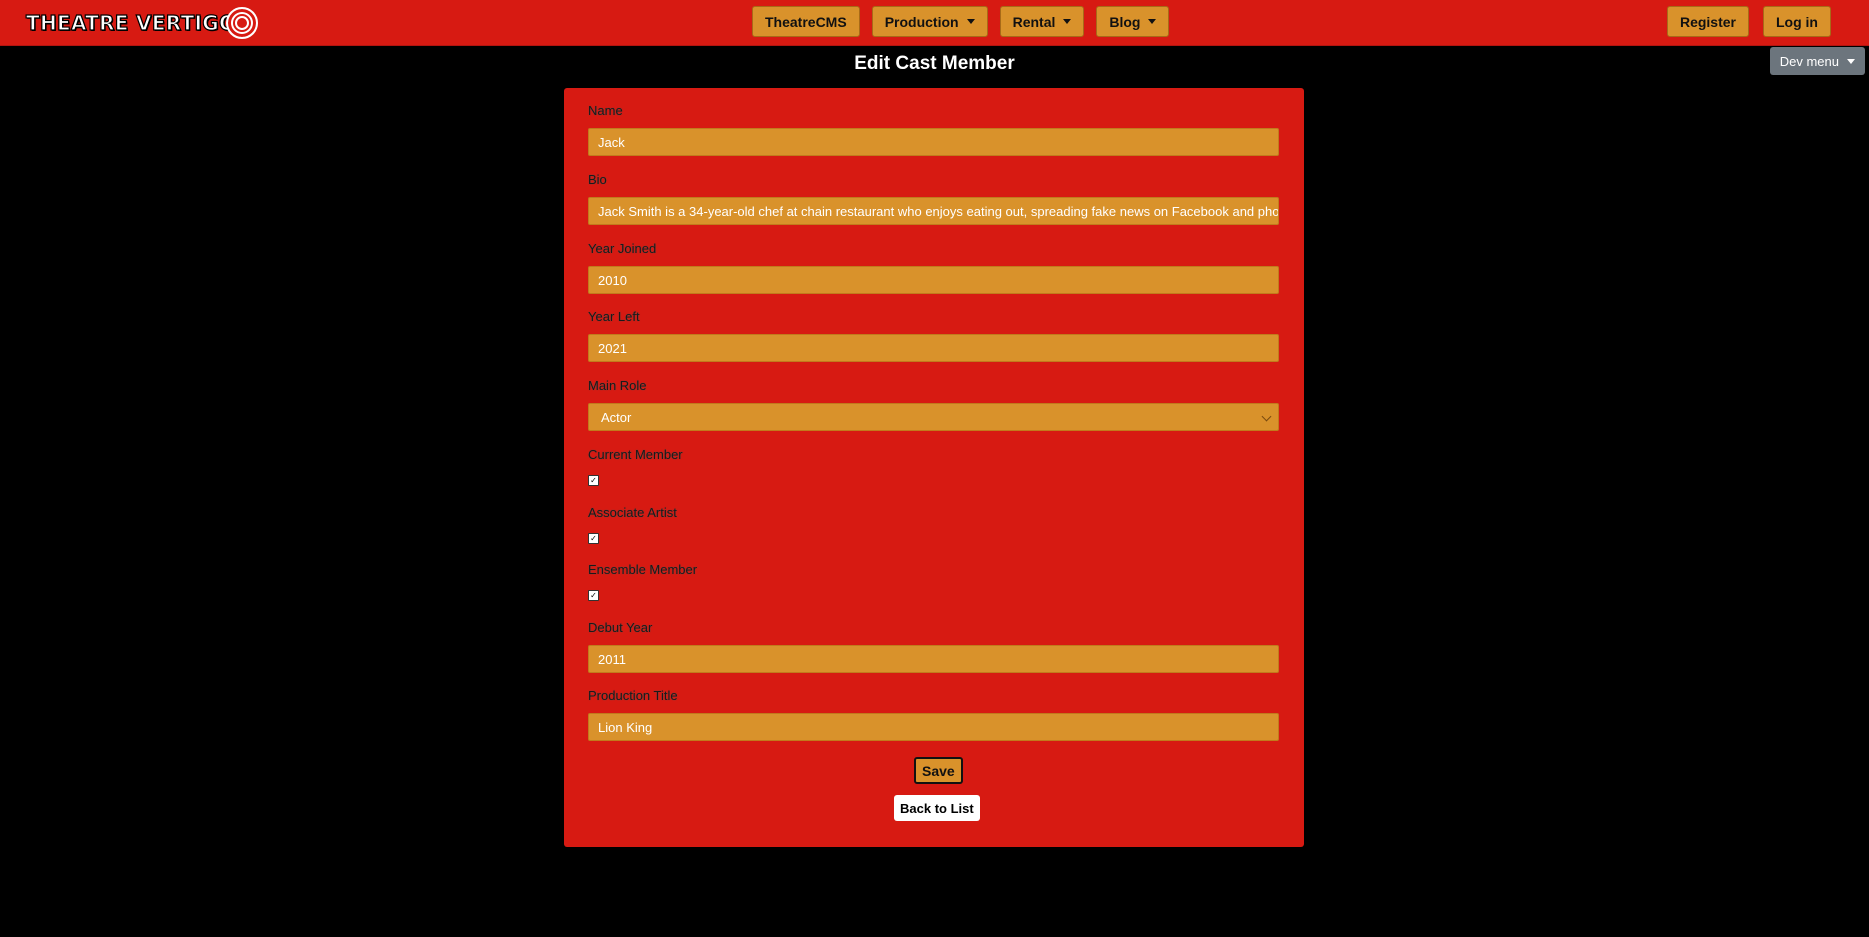 This screenshot has width=1869, height=937. I want to click on main-nav: TheatreCMS Production Rental Blog, so click(961, 21).